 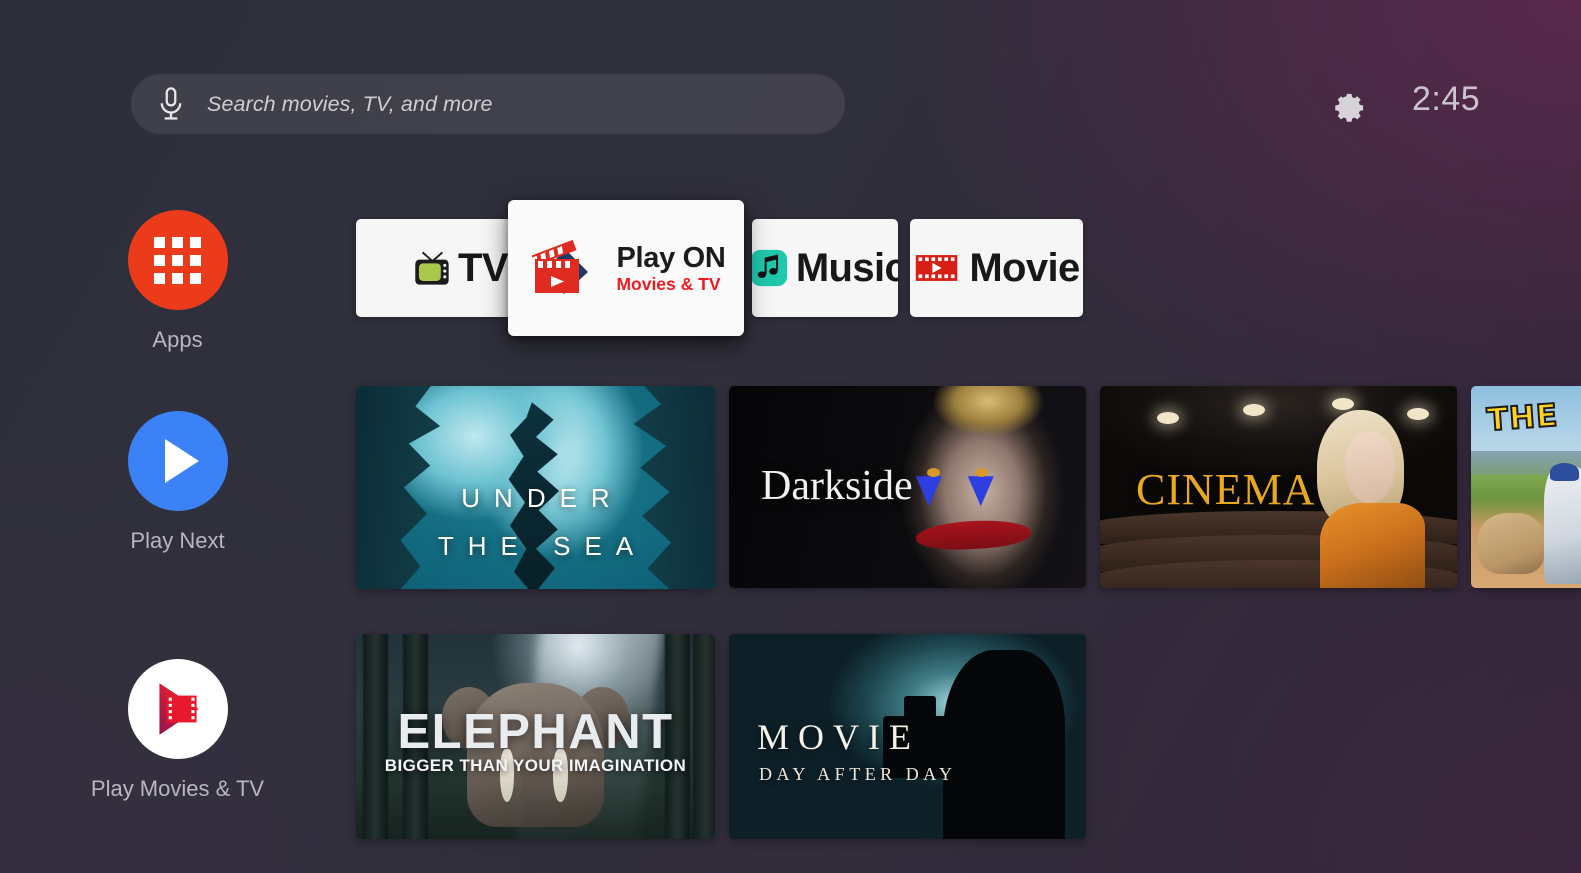 I want to click on search-input: Search movies, TV, and more, so click(x=488, y=104).